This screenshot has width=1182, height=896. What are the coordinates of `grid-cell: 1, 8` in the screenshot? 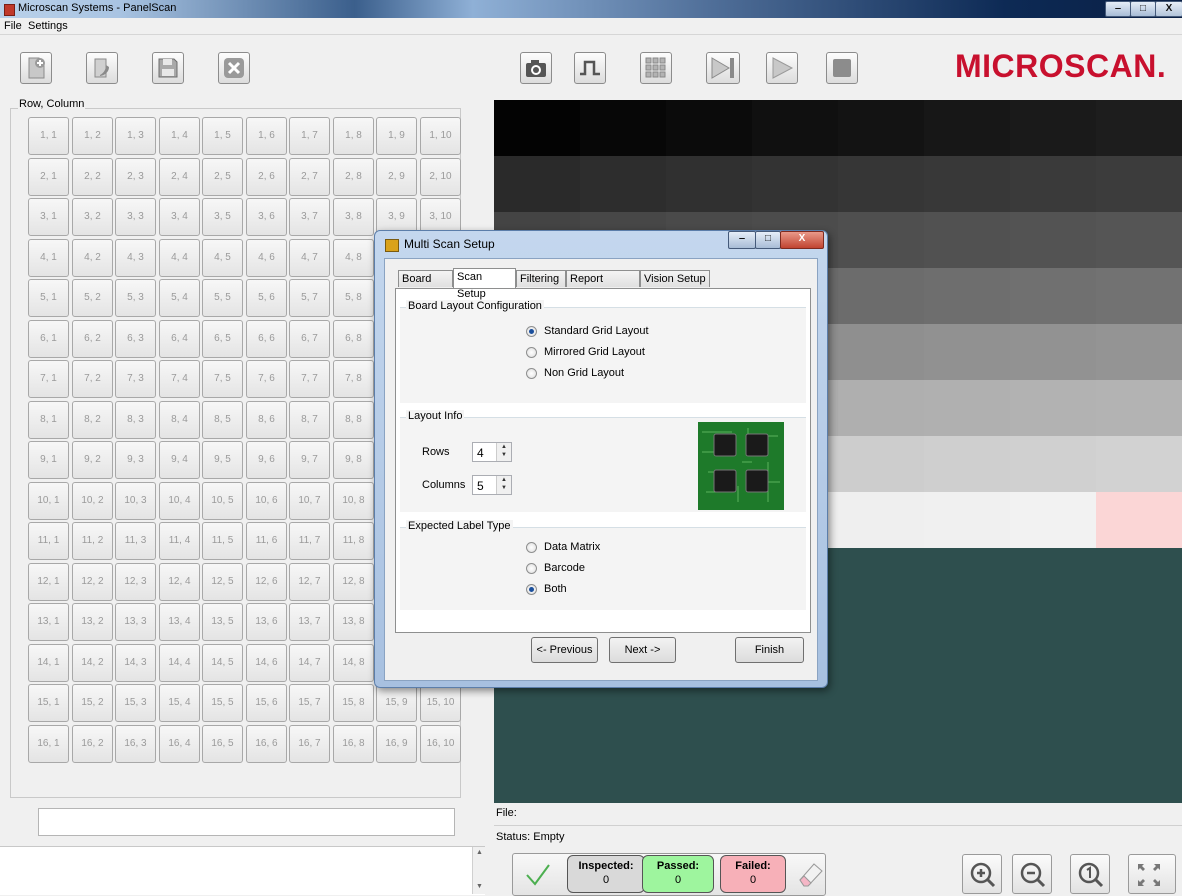 It's located at (353, 136).